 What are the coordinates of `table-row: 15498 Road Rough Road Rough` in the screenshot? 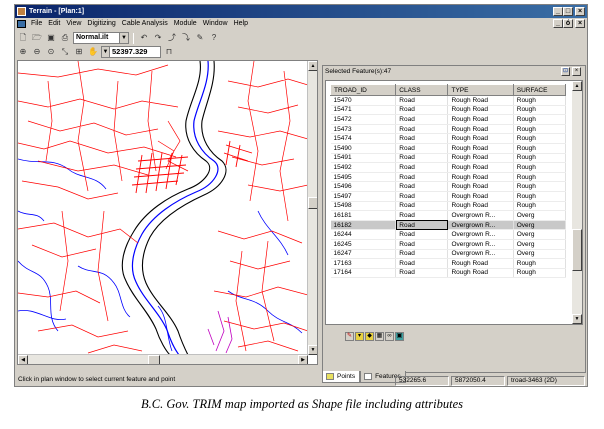 It's located at (448, 206).